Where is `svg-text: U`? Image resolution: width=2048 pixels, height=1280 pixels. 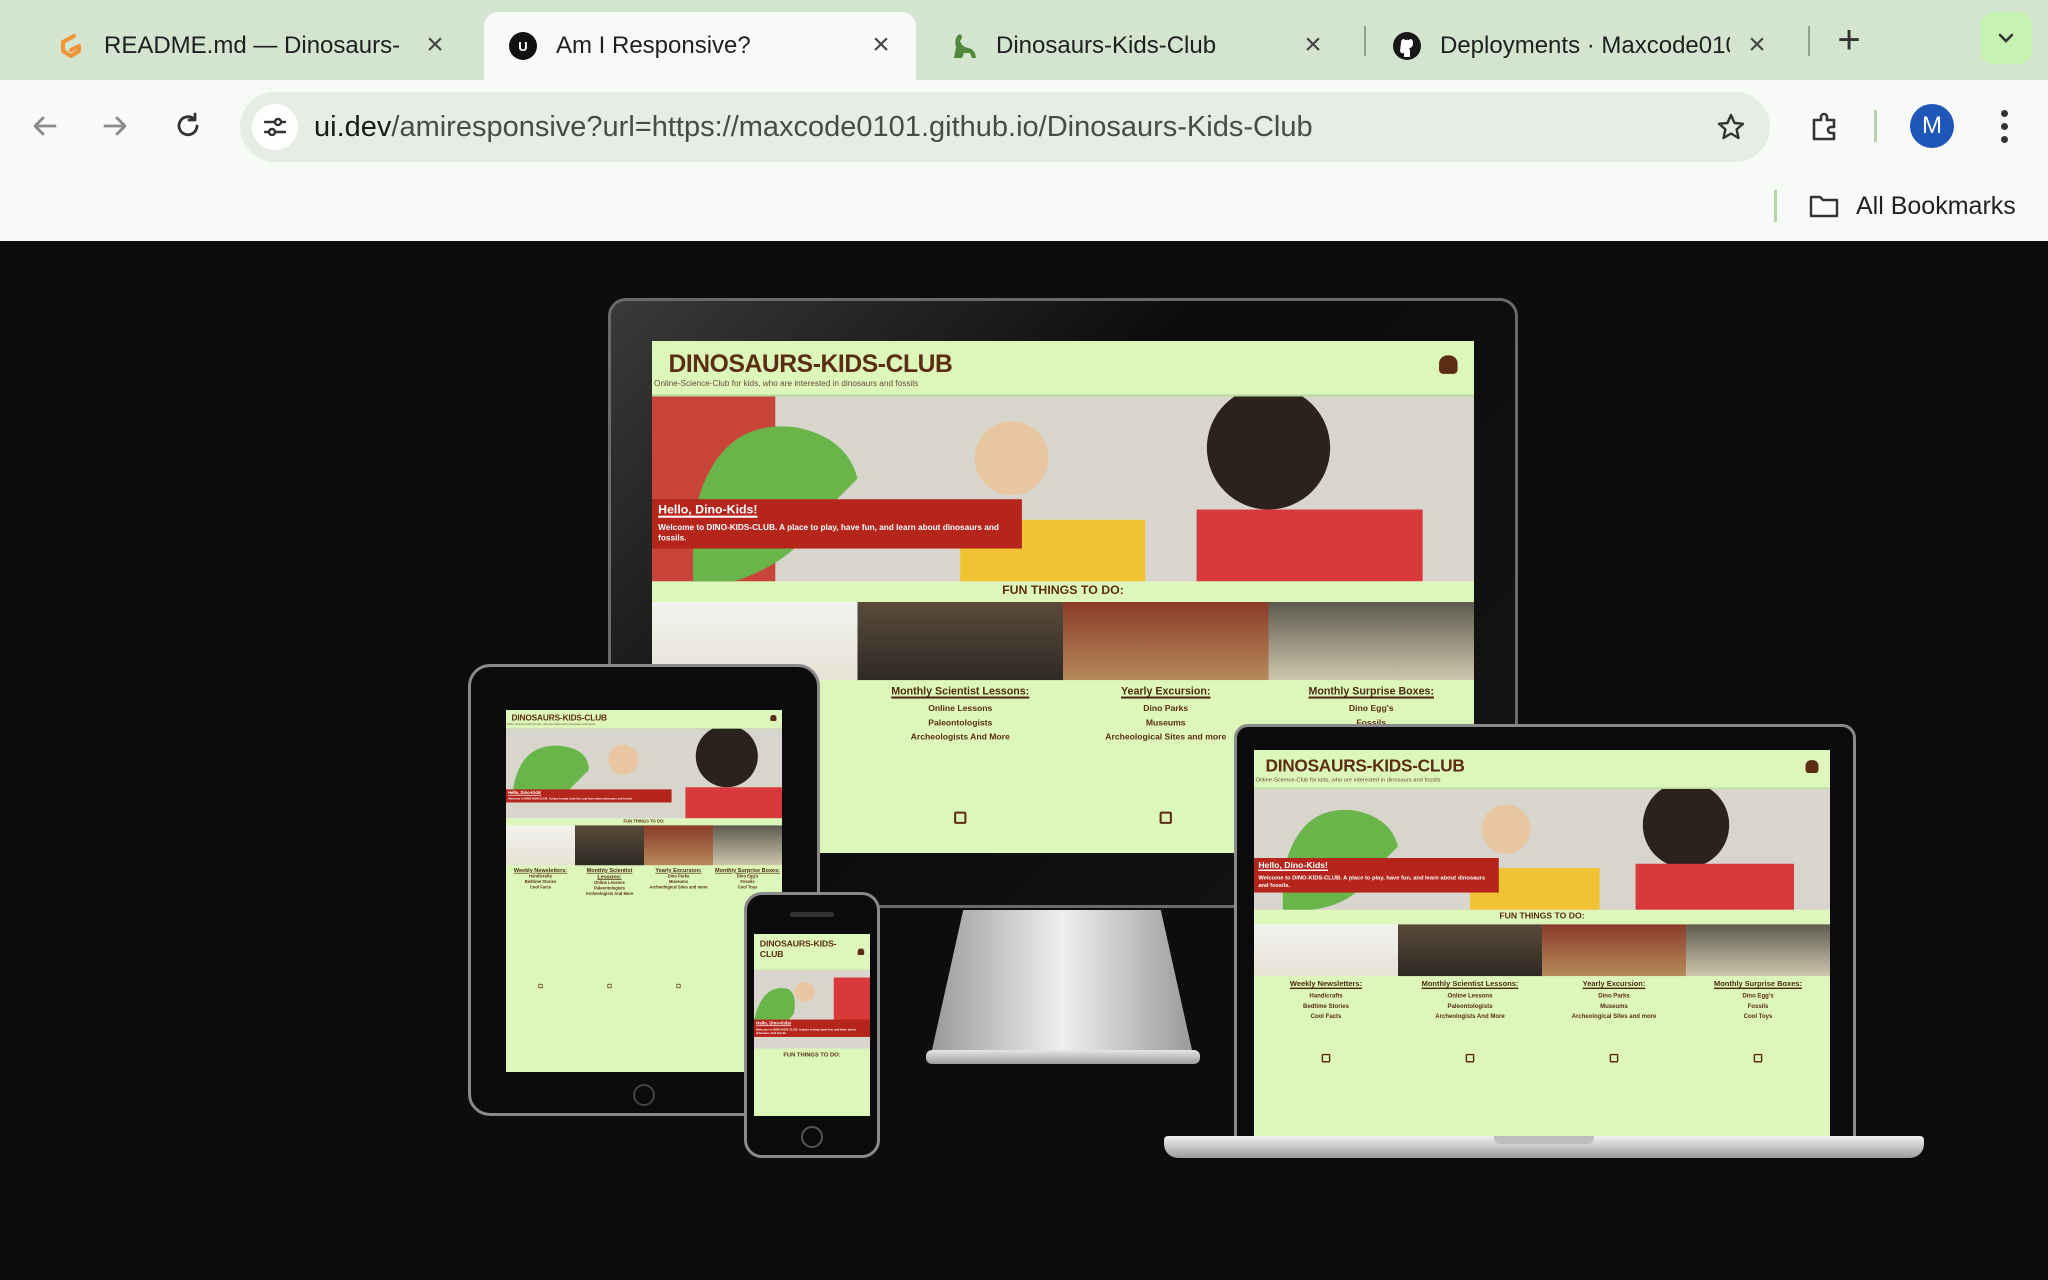 svg-text: U is located at coordinates (522, 46).